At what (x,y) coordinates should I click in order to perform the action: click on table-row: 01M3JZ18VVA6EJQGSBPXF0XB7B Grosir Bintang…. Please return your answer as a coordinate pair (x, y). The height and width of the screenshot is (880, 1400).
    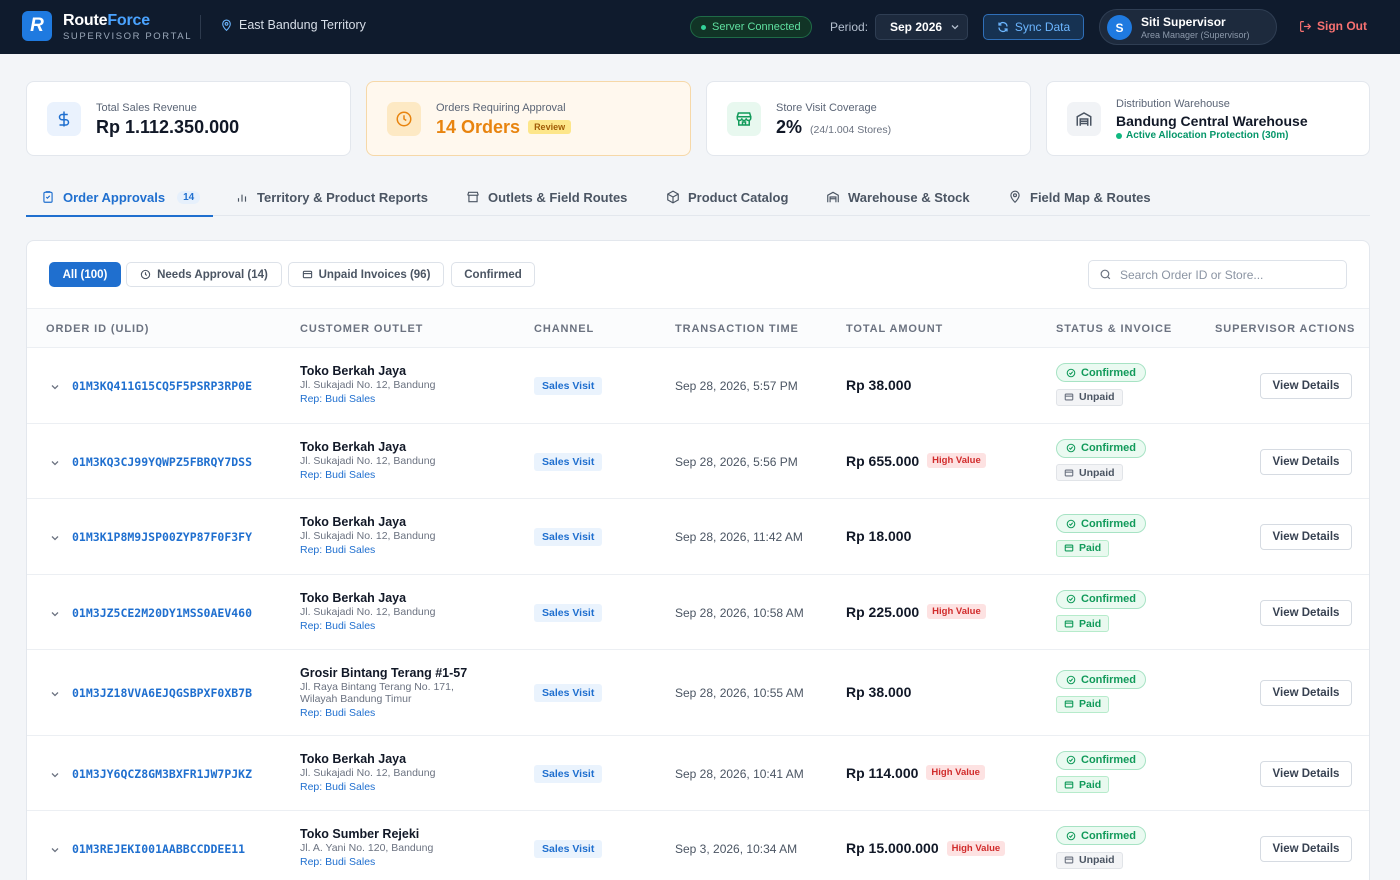
    Looking at the image, I should click on (698, 693).